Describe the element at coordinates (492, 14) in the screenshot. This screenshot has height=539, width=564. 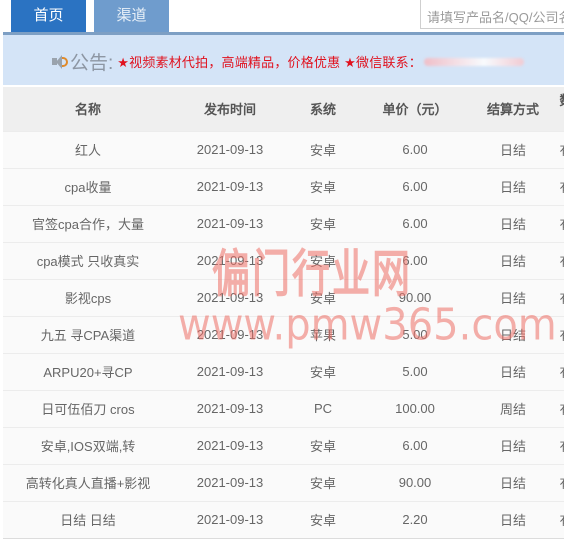
I see `search-input` at that location.